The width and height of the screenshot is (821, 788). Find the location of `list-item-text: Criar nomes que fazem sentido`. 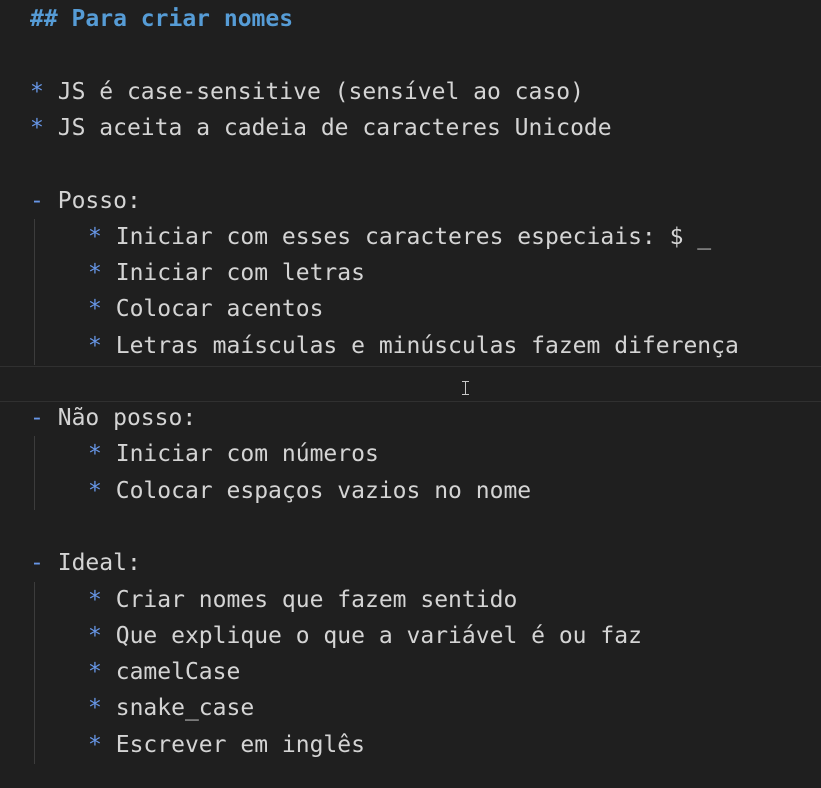

list-item-text: Criar nomes que fazem sentido is located at coordinates (316, 600).